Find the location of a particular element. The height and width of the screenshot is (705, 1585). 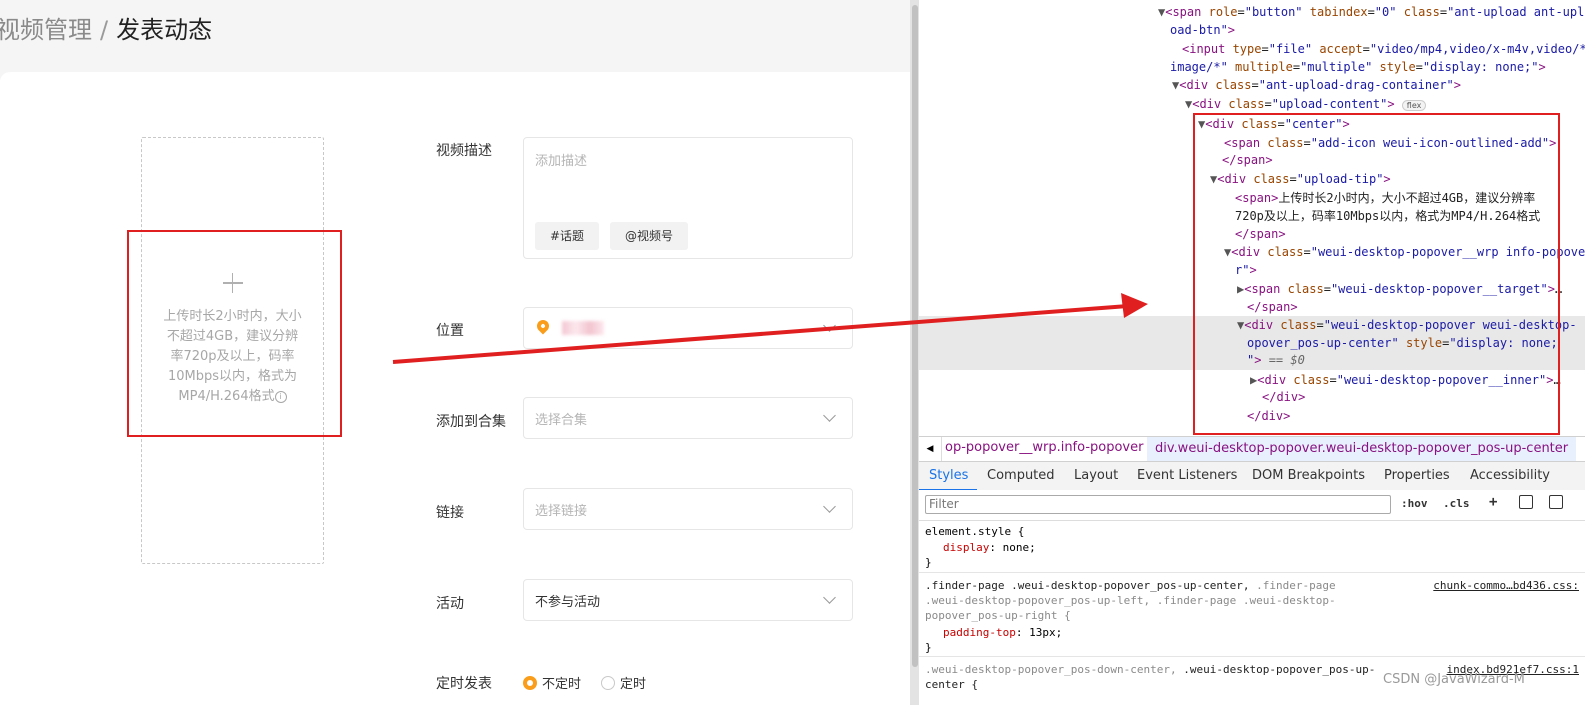

tab-dom-breakpoints: DOM Breakpoints is located at coordinates (1308, 475).